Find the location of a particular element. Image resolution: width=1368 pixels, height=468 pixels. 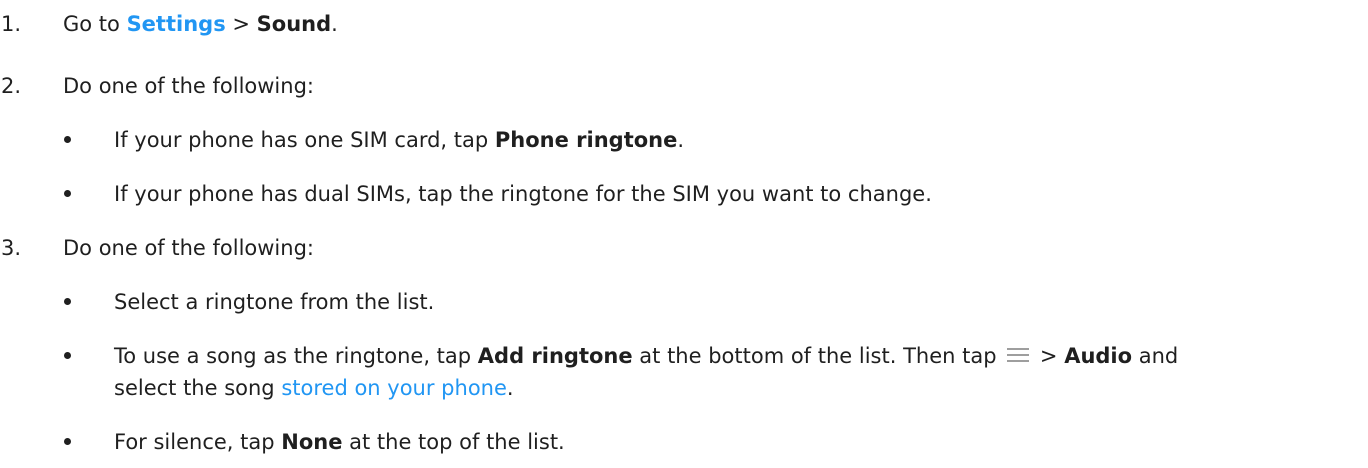

step-3-bullet-3-end: at the top of the list. is located at coordinates (453, 442).